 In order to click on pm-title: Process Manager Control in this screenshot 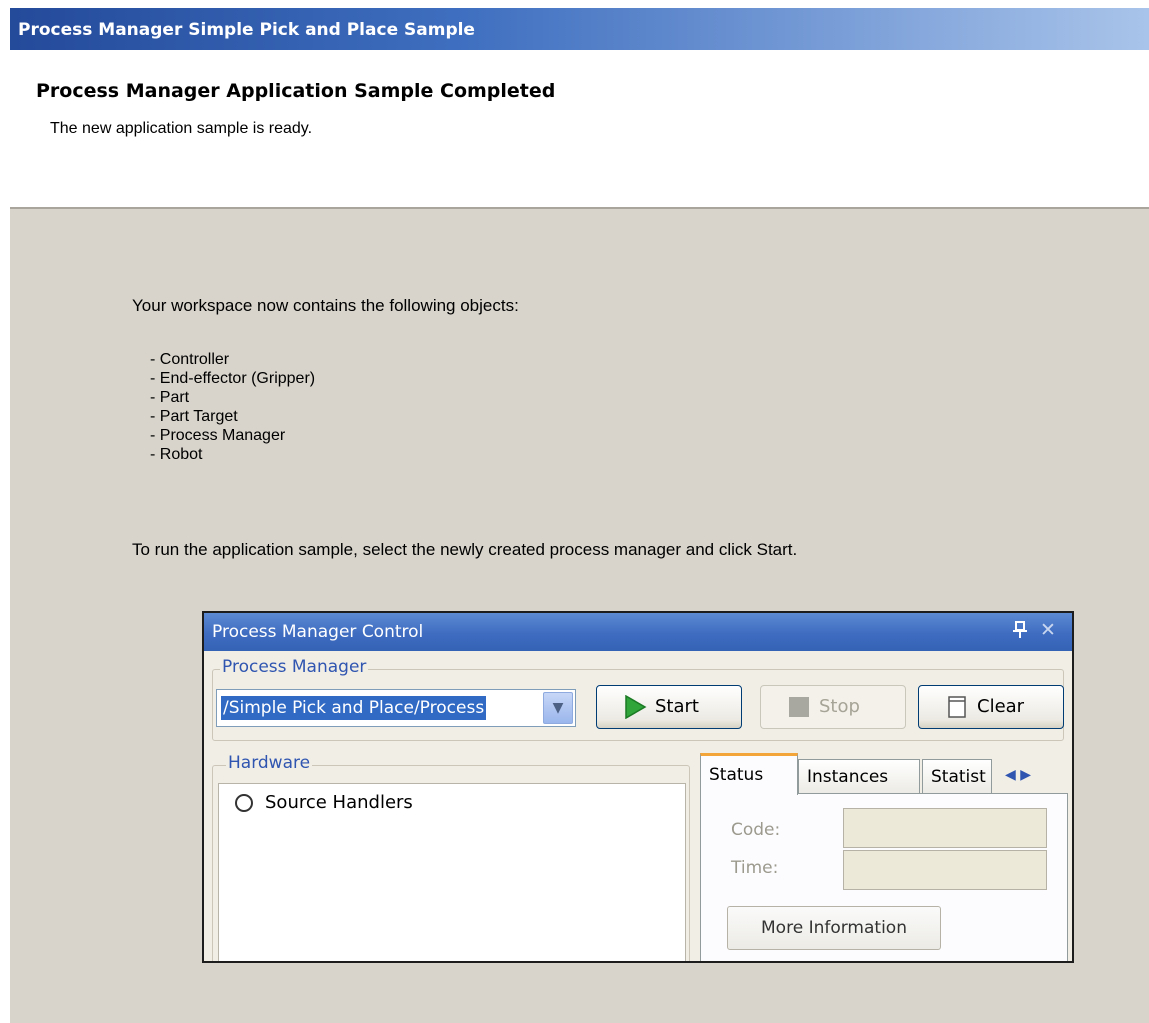, I will do `click(318, 632)`.